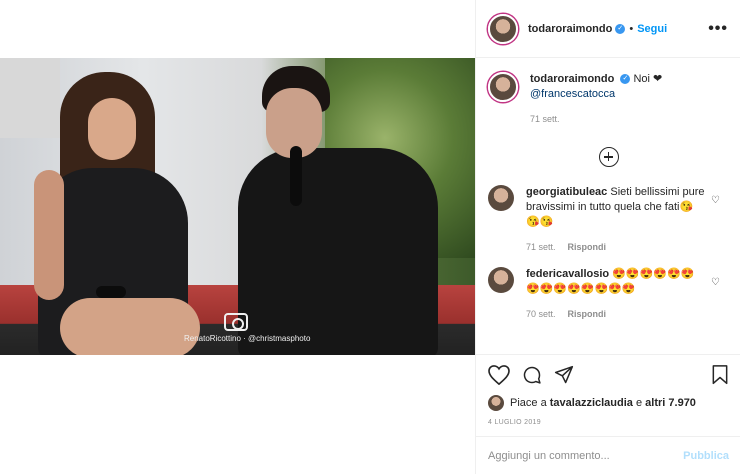 This screenshot has height=474, width=740. What do you see at coordinates (608, 375) in the screenshot?
I see `action-icons` at bounding box center [608, 375].